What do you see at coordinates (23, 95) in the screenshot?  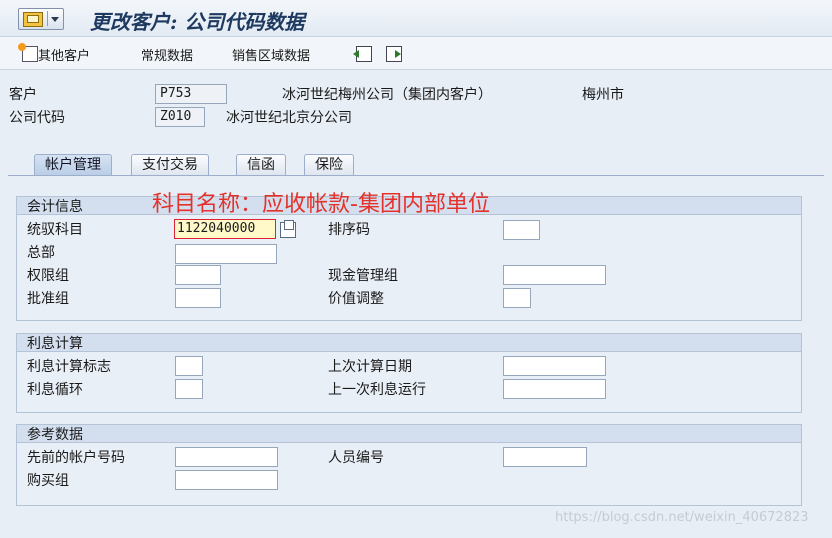 I see `customer-label: 客户` at bounding box center [23, 95].